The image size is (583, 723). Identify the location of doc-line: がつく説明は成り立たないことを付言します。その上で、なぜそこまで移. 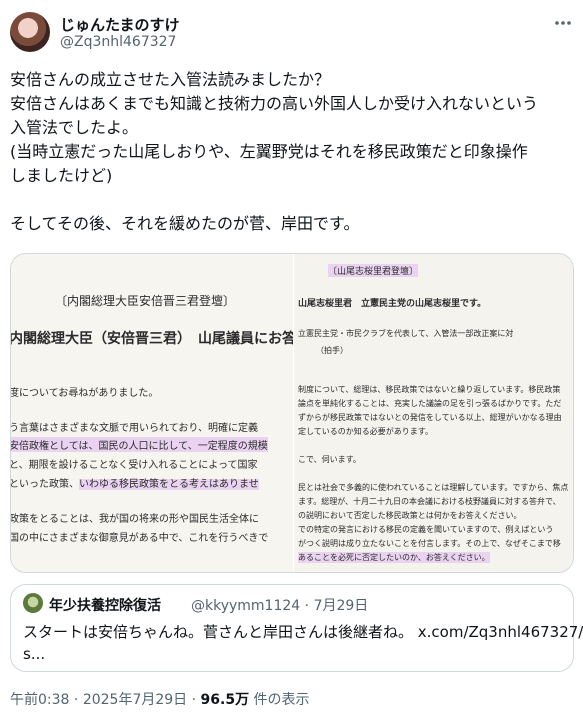
(429, 543).